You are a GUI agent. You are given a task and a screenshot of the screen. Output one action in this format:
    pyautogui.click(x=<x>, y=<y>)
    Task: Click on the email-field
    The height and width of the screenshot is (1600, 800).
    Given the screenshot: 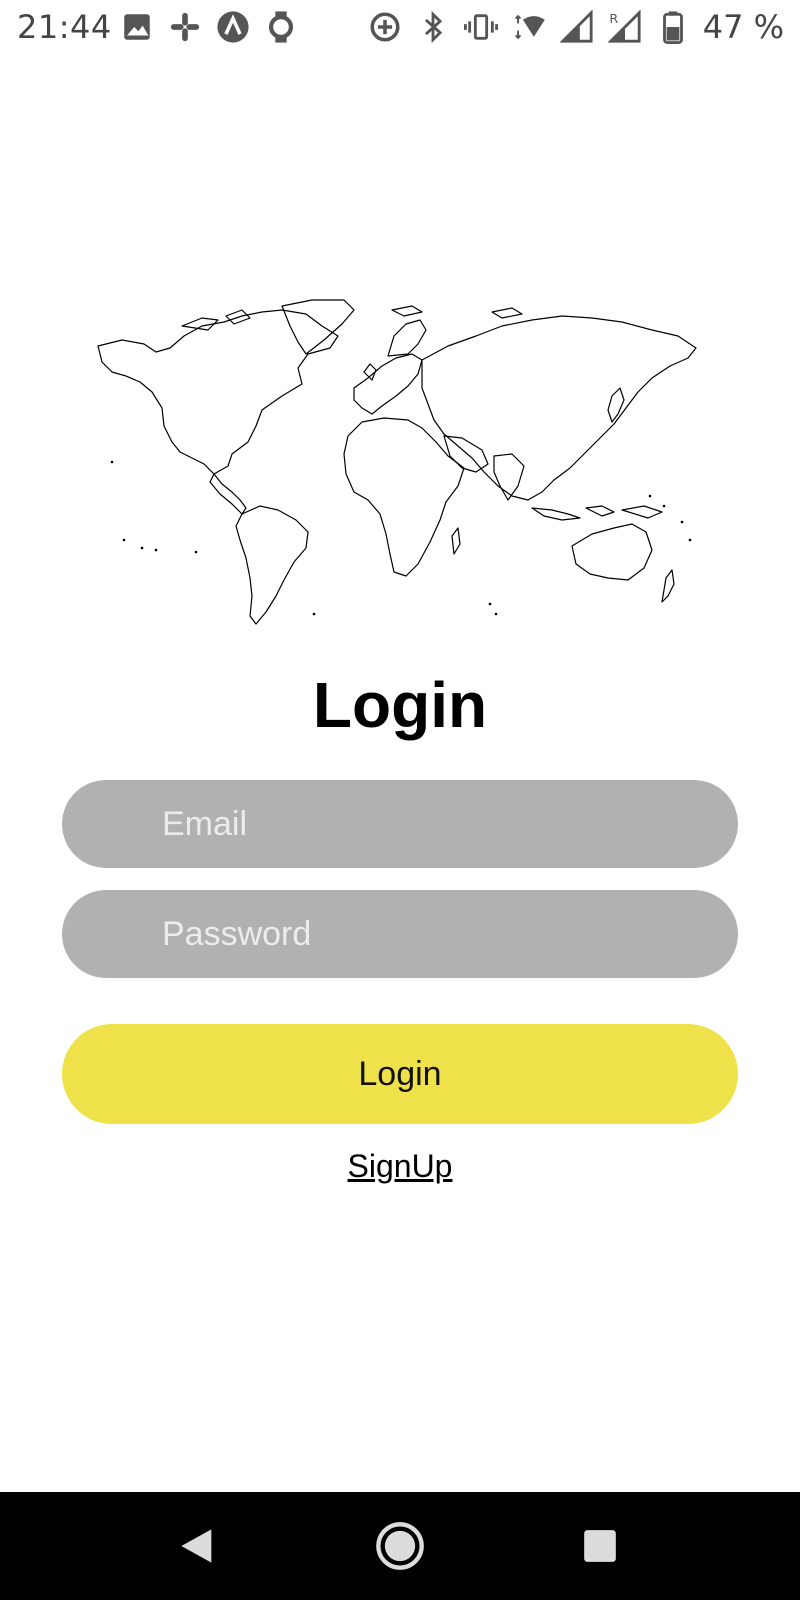 What is the action you would take?
    pyautogui.click(x=400, y=824)
    